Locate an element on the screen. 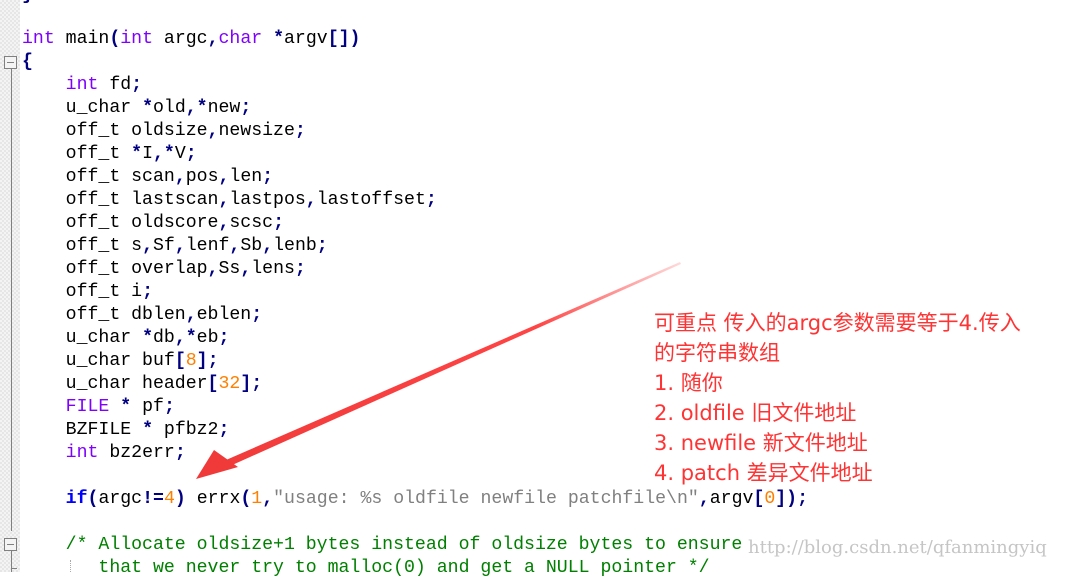 This screenshot has width=1077, height=580. note-line: 2. oldfile 旧文件地址 is located at coordinates (755, 413).